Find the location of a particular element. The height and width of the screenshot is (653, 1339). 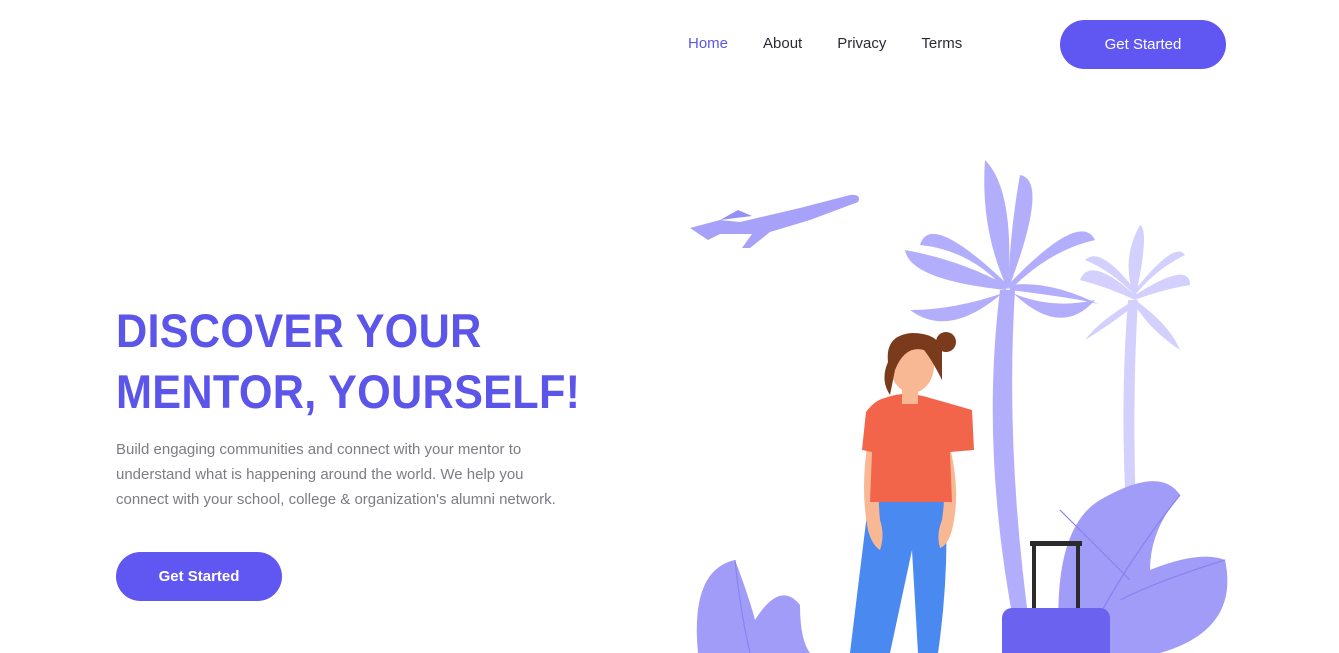

person-icon is located at coordinates (912, 492).